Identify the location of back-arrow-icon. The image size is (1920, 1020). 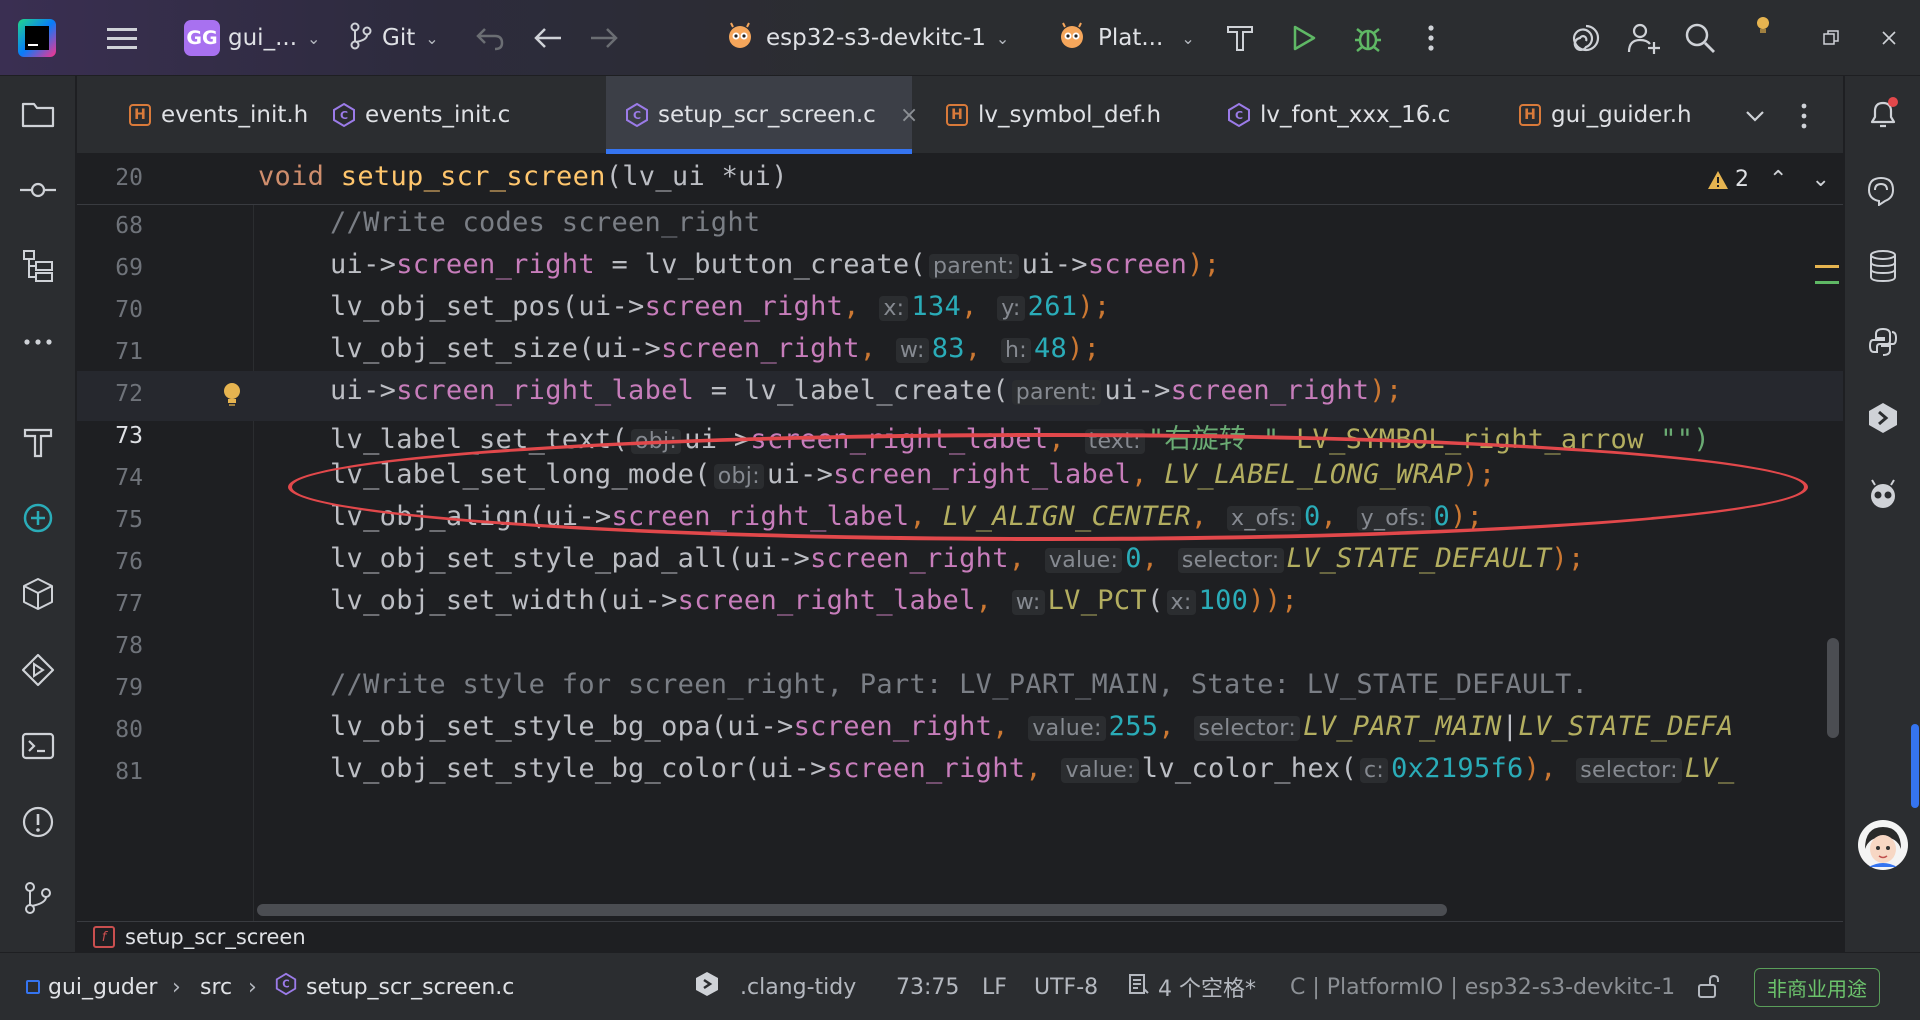
(548, 38).